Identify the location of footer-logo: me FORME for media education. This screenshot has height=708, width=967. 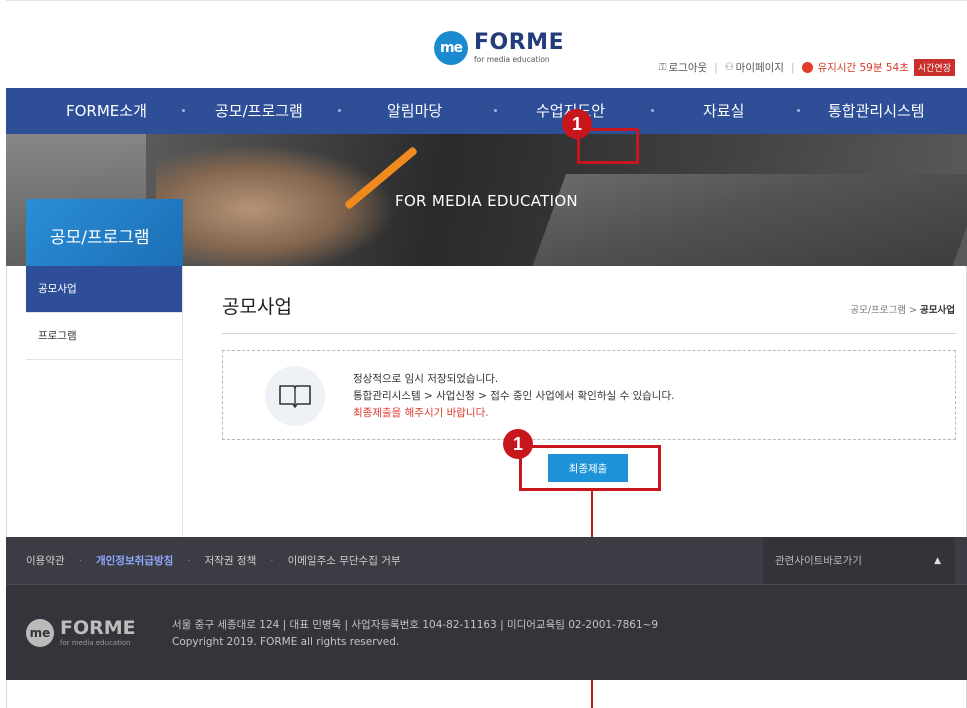
(81, 633).